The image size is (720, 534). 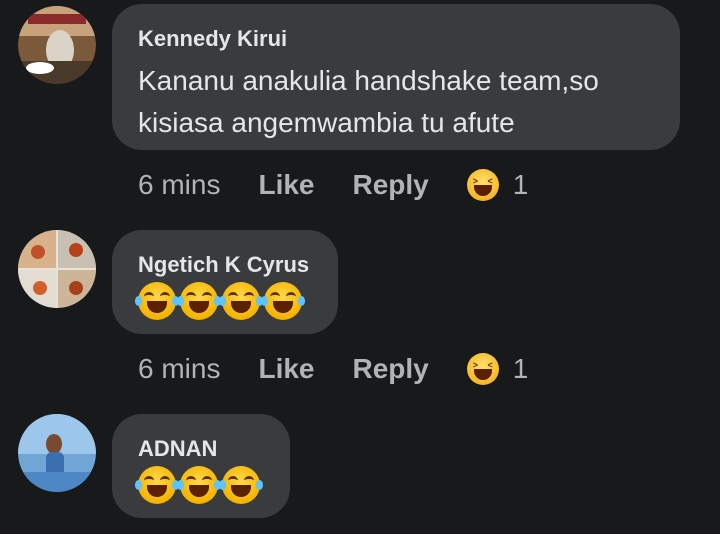 I want to click on comment-bubble: Ngetich K Cyrus, so click(x=225, y=282).